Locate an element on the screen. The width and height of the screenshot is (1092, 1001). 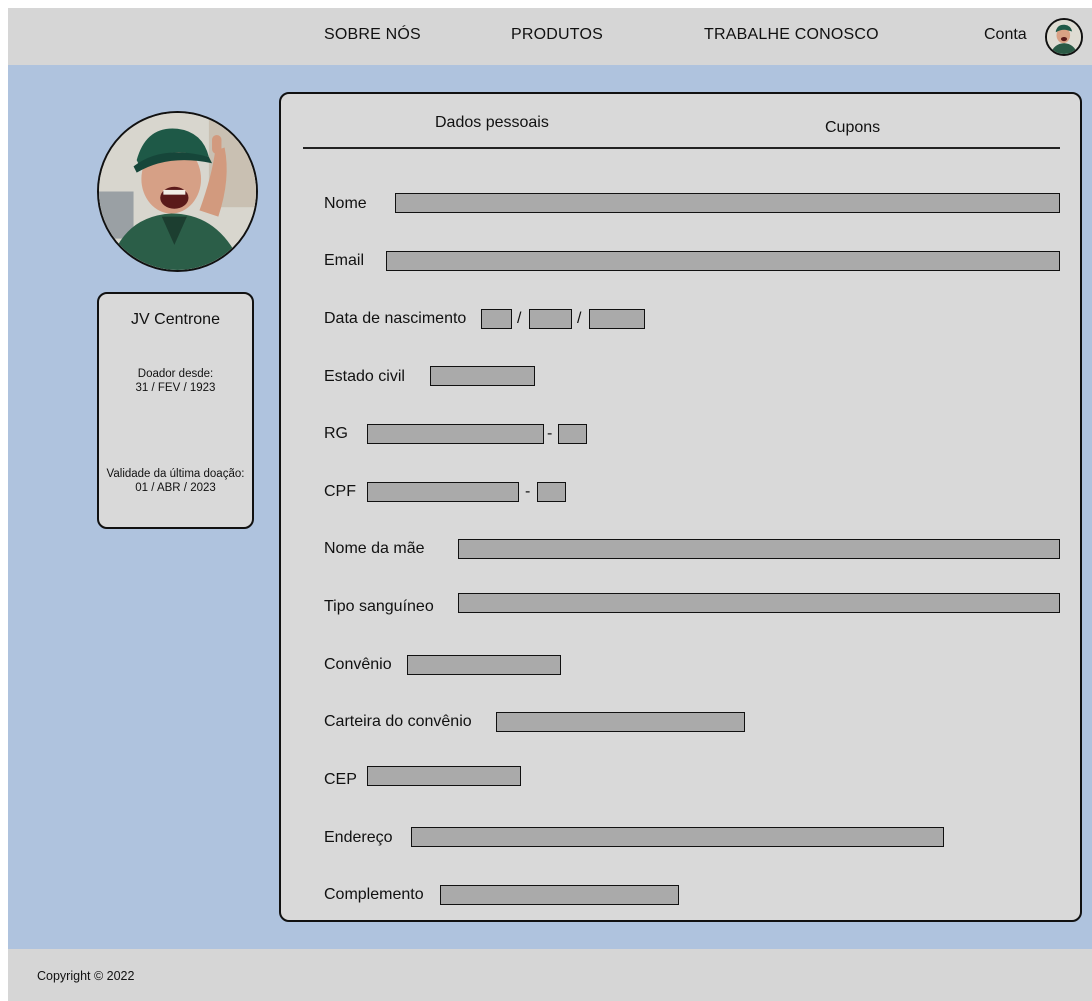
last-donation-label: Validade da última doação: is located at coordinates (175, 474).